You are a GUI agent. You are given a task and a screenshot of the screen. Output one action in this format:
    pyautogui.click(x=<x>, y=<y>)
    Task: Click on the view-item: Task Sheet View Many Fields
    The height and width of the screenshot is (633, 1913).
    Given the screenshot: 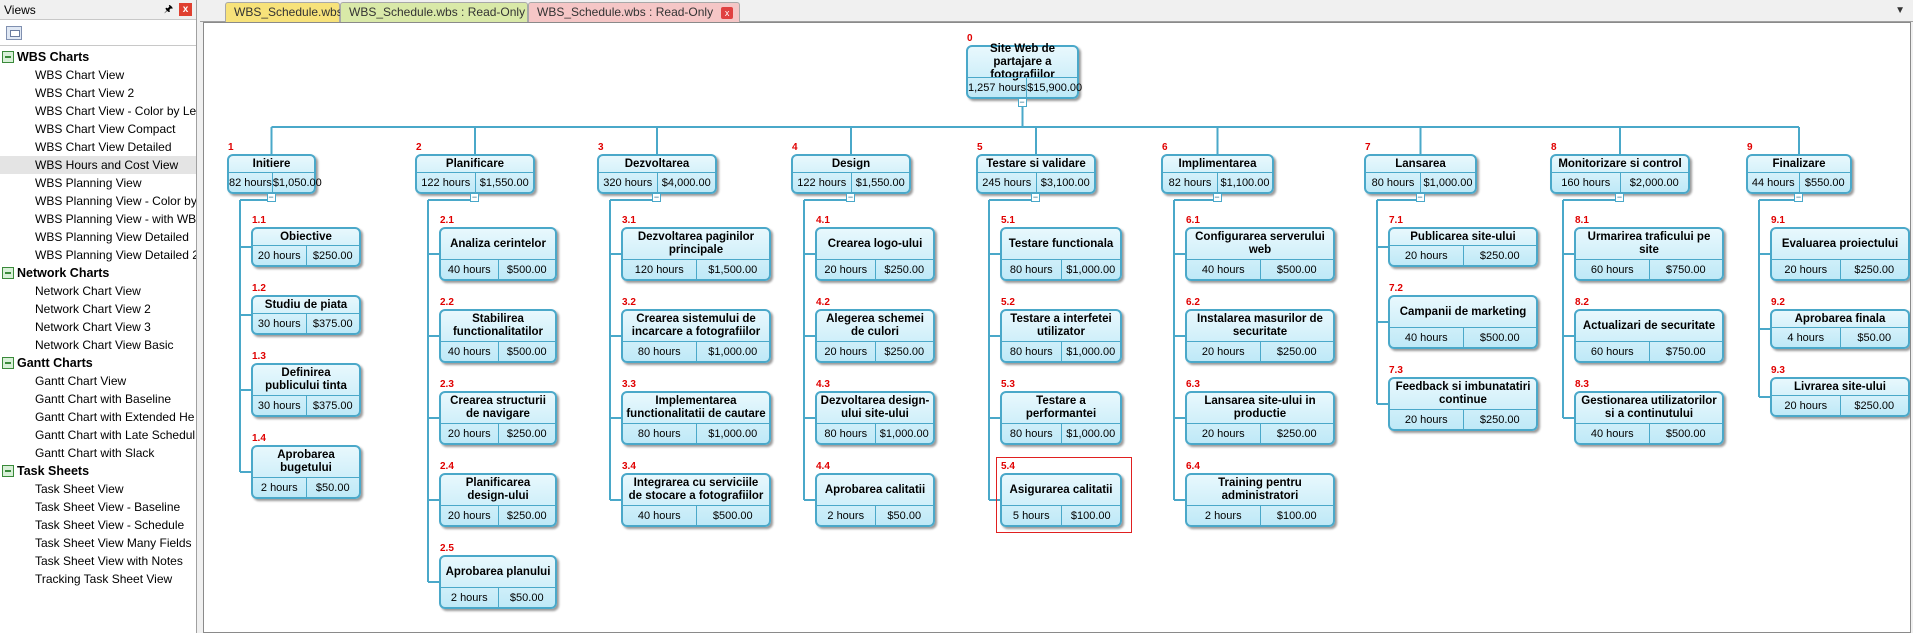 What is the action you would take?
    pyautogui.click(x=98, y=543)
    